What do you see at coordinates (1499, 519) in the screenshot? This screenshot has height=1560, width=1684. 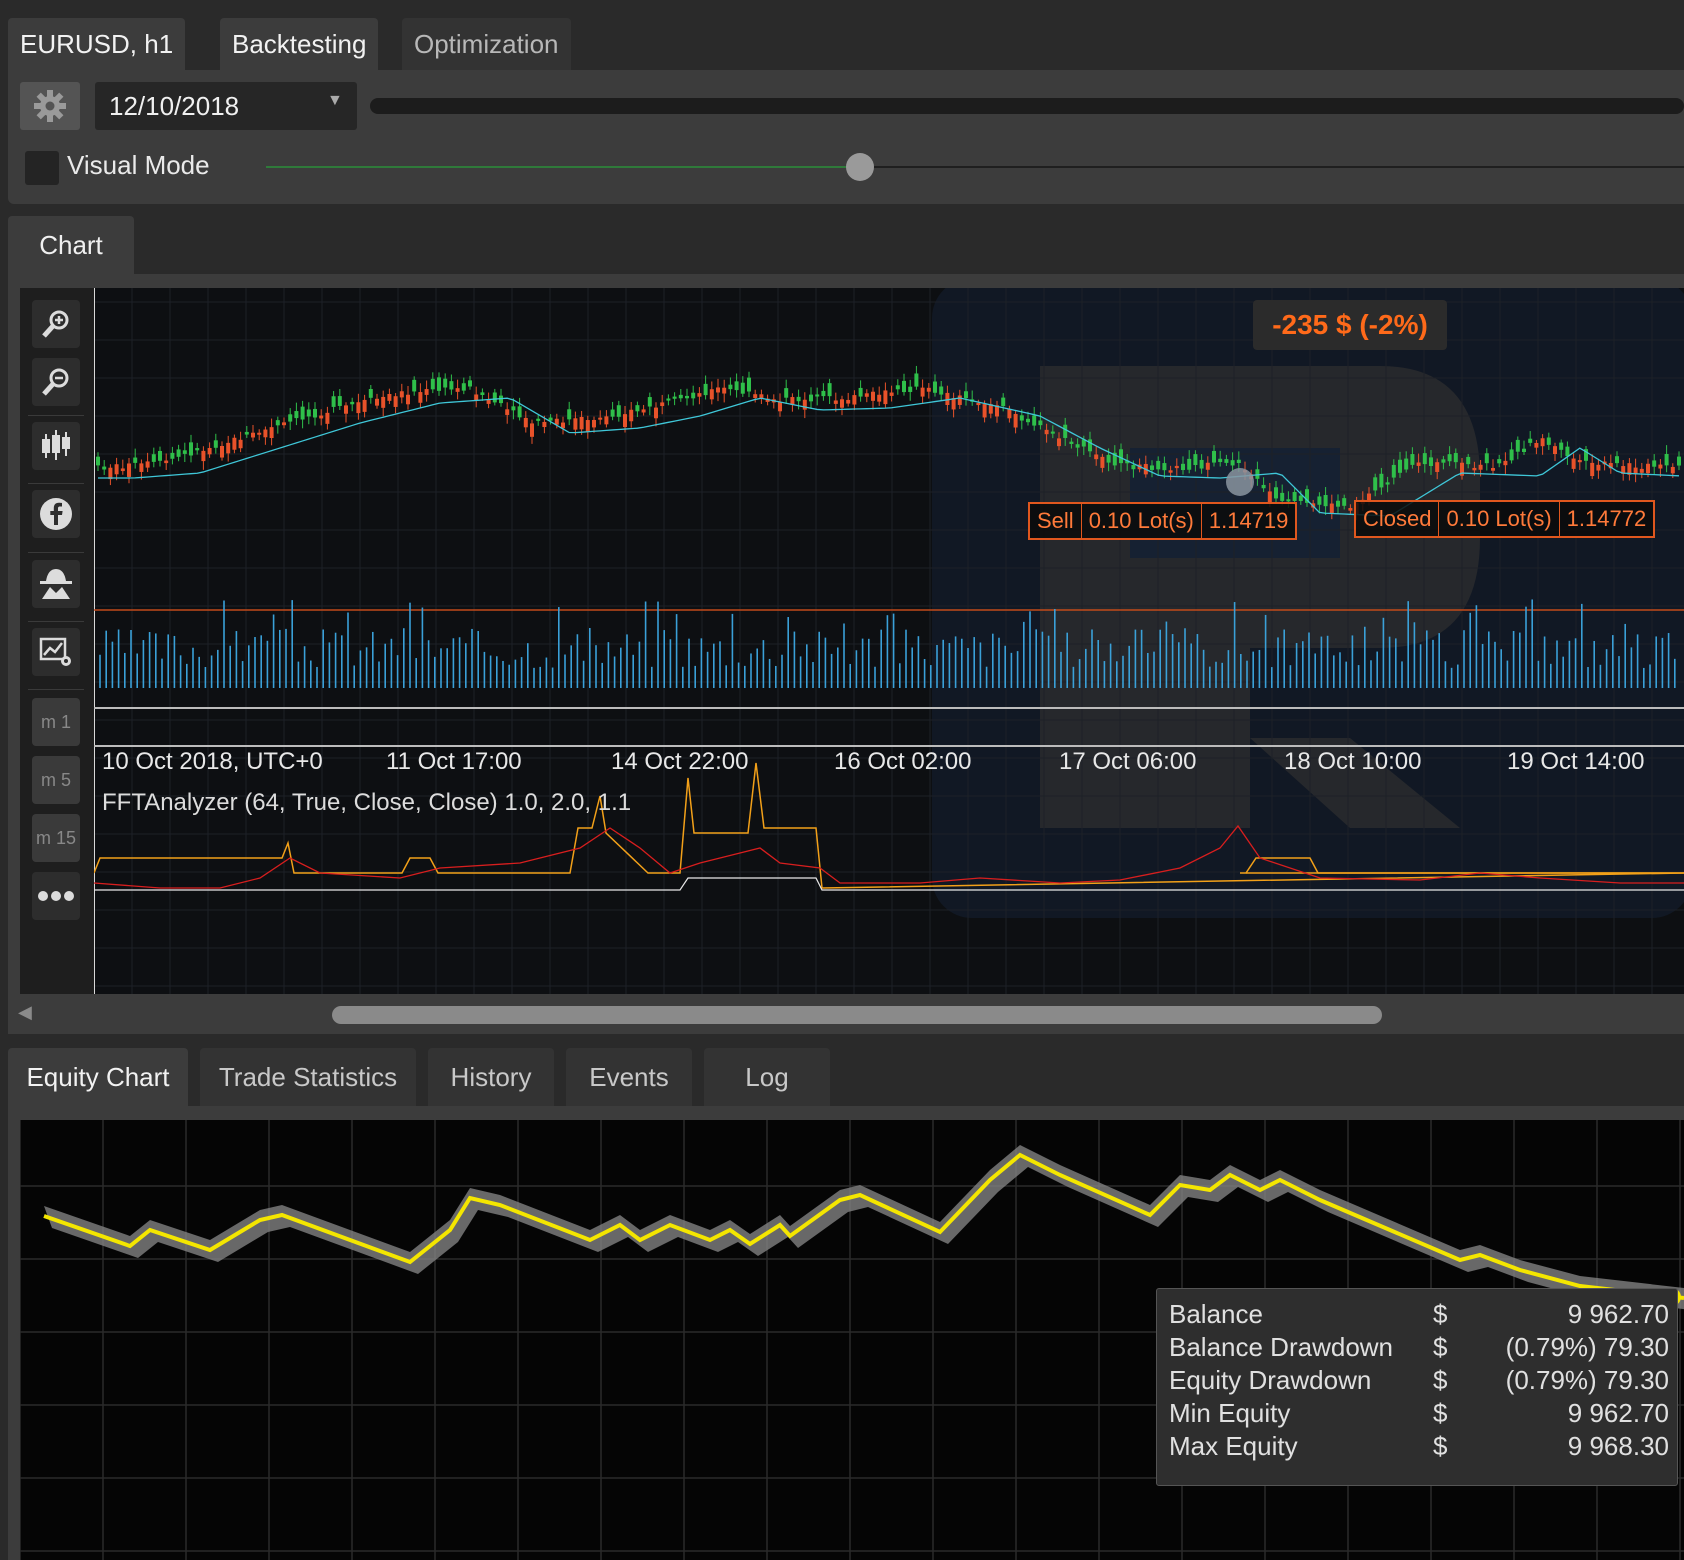 I see `trade-lots: 0.10 Lot(s)` at bounding box center [1499, 519].